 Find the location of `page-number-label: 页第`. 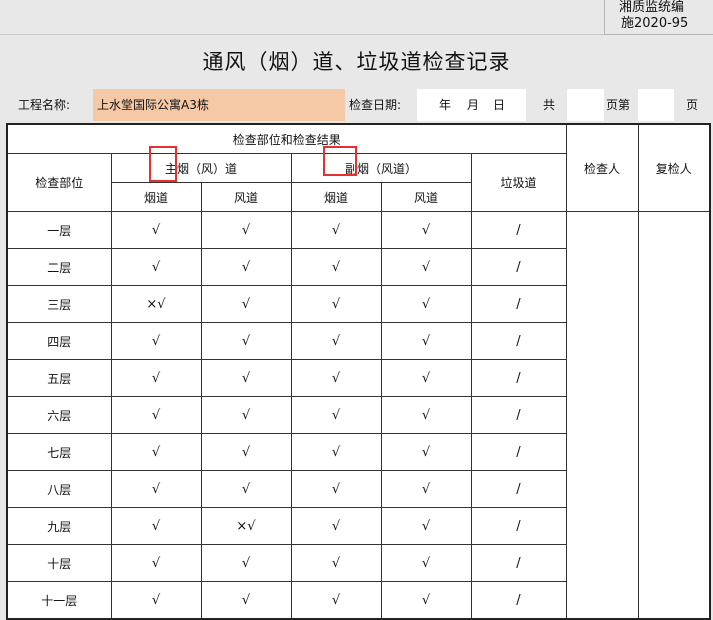

page-number-label: 页第 is located at coordinates (618, 105).